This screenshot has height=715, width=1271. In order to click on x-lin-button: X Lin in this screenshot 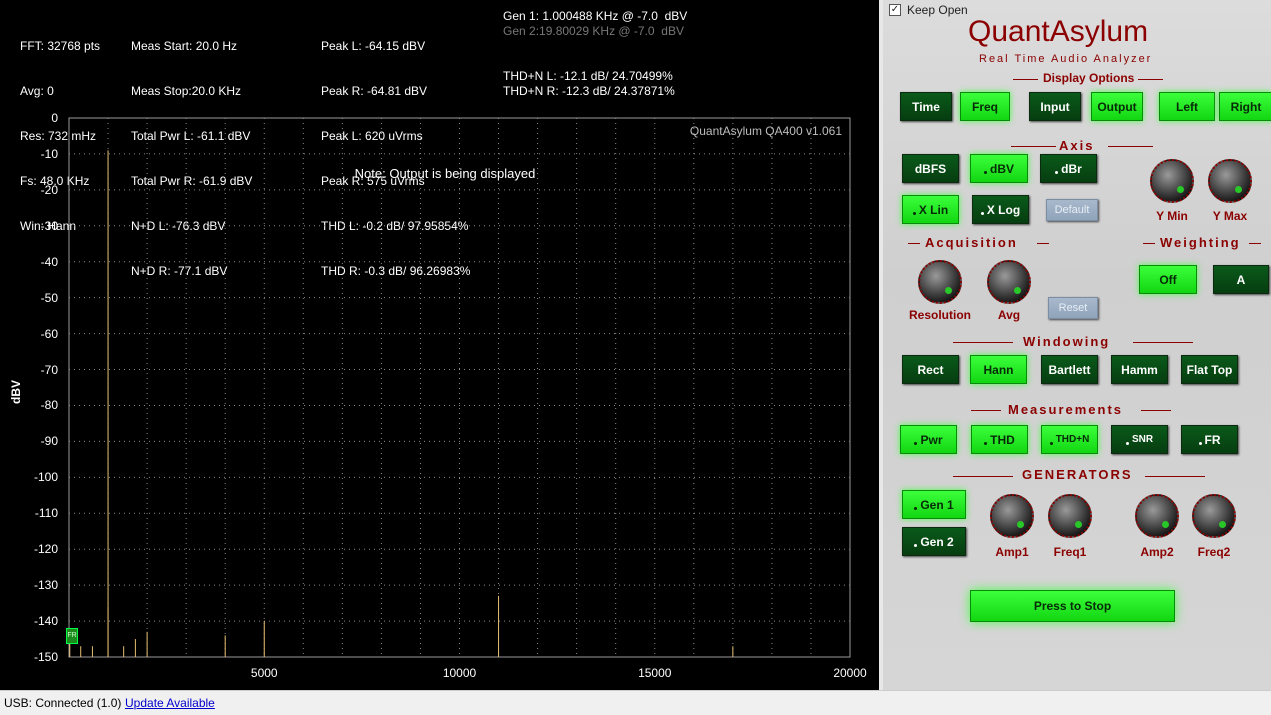, I will do `click(930, 209)`.